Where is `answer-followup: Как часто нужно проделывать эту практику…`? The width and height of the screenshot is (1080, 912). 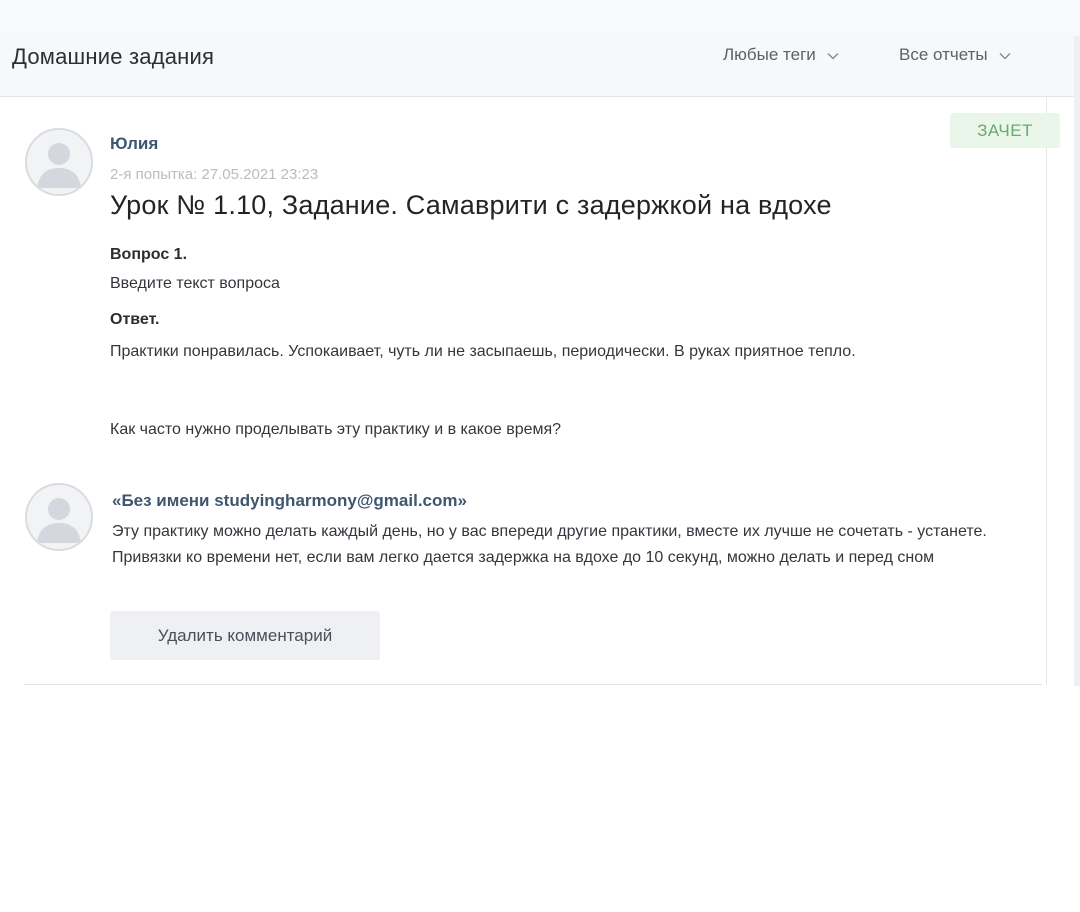 answer-followup: Как часто нужно проделывать эту практику… is located at coordinates (336, 429).